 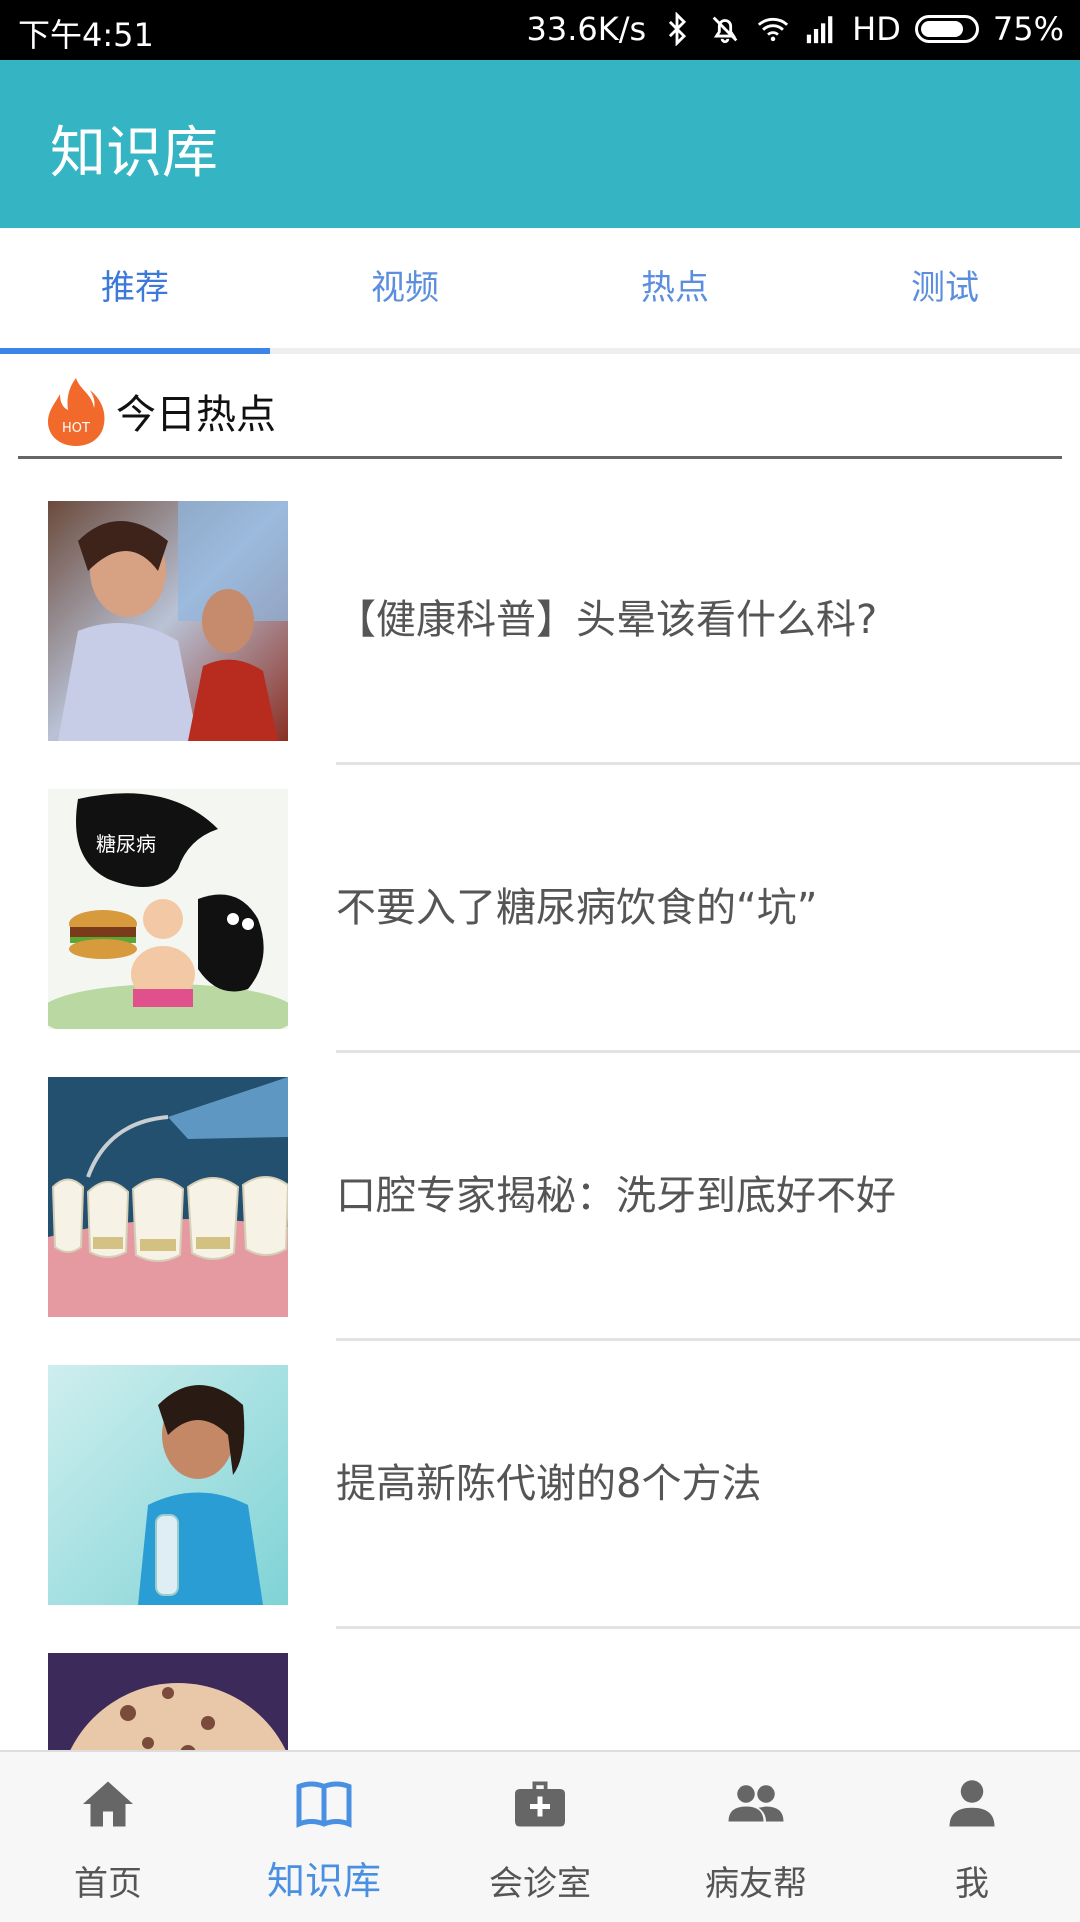 I want to click on page-title: 知识库, so click(x=134, y=153).